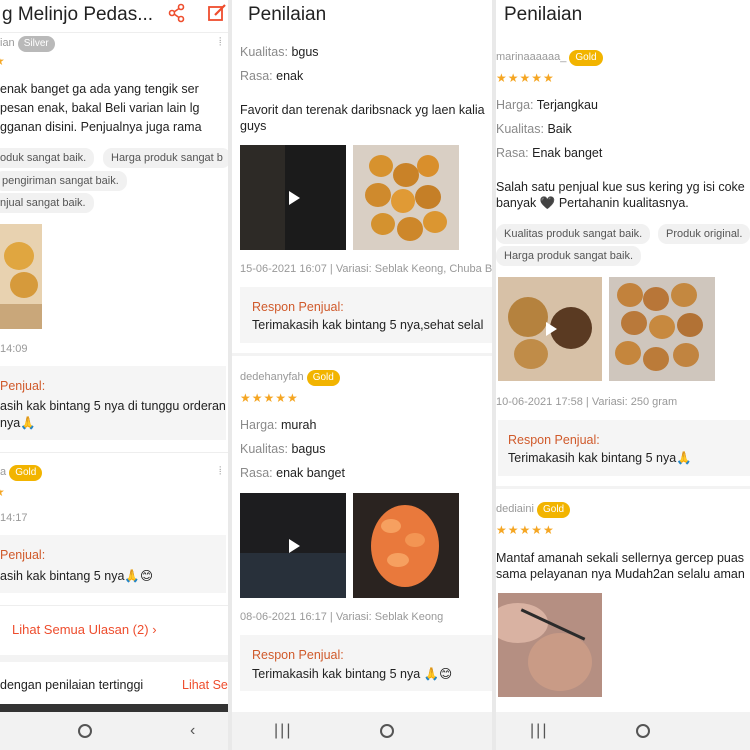  What do you see at coordinates (342, 617) in the screenshot?
I see `review-meta: 08-06-2021 16:17 | Variasi: Seblak Keong` at bounding box center [342, 617].